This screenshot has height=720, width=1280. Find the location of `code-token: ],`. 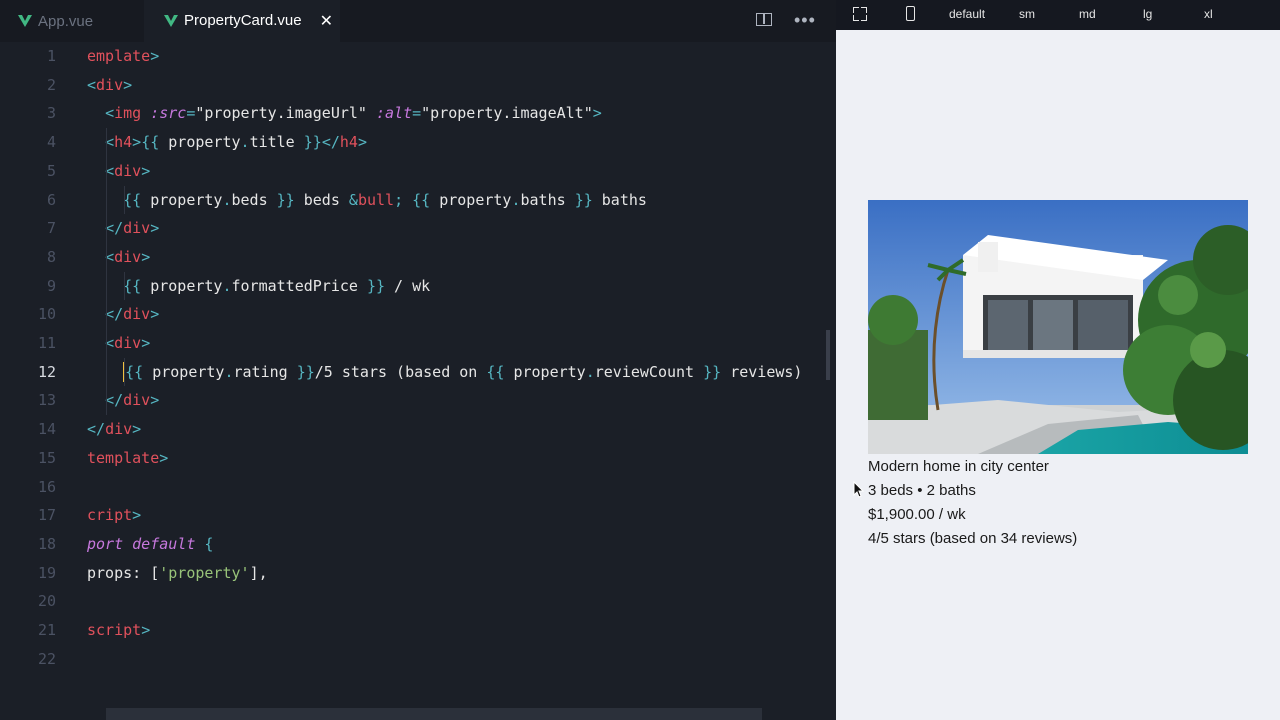

code-token: ], is located at coordinates (258, 572).